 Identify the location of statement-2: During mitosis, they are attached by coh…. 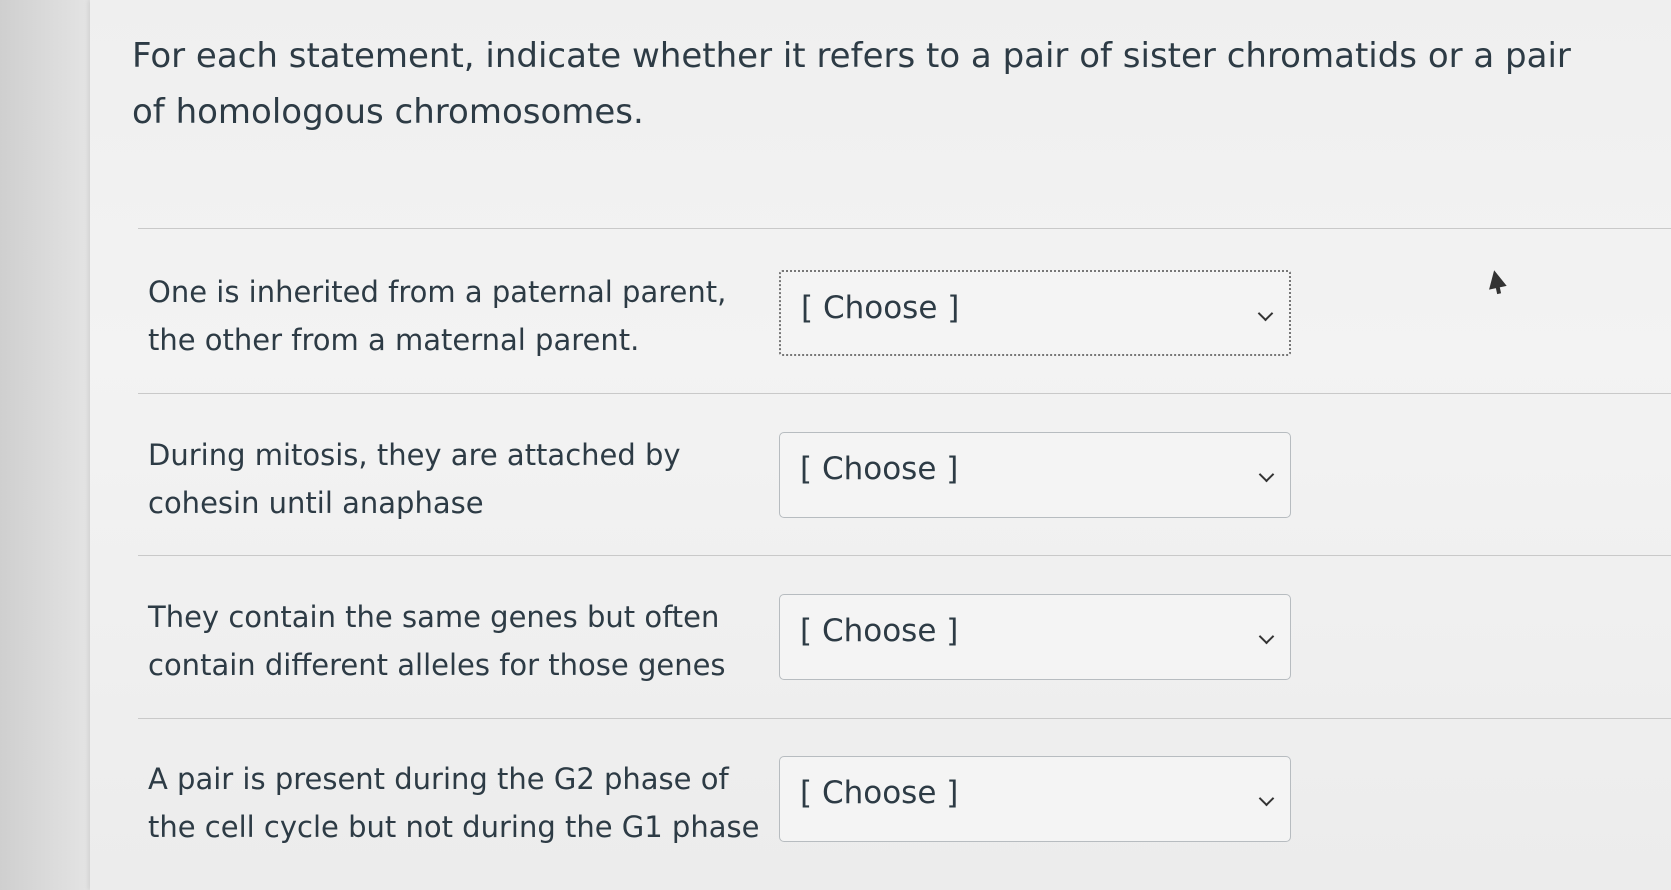
(414, 479).